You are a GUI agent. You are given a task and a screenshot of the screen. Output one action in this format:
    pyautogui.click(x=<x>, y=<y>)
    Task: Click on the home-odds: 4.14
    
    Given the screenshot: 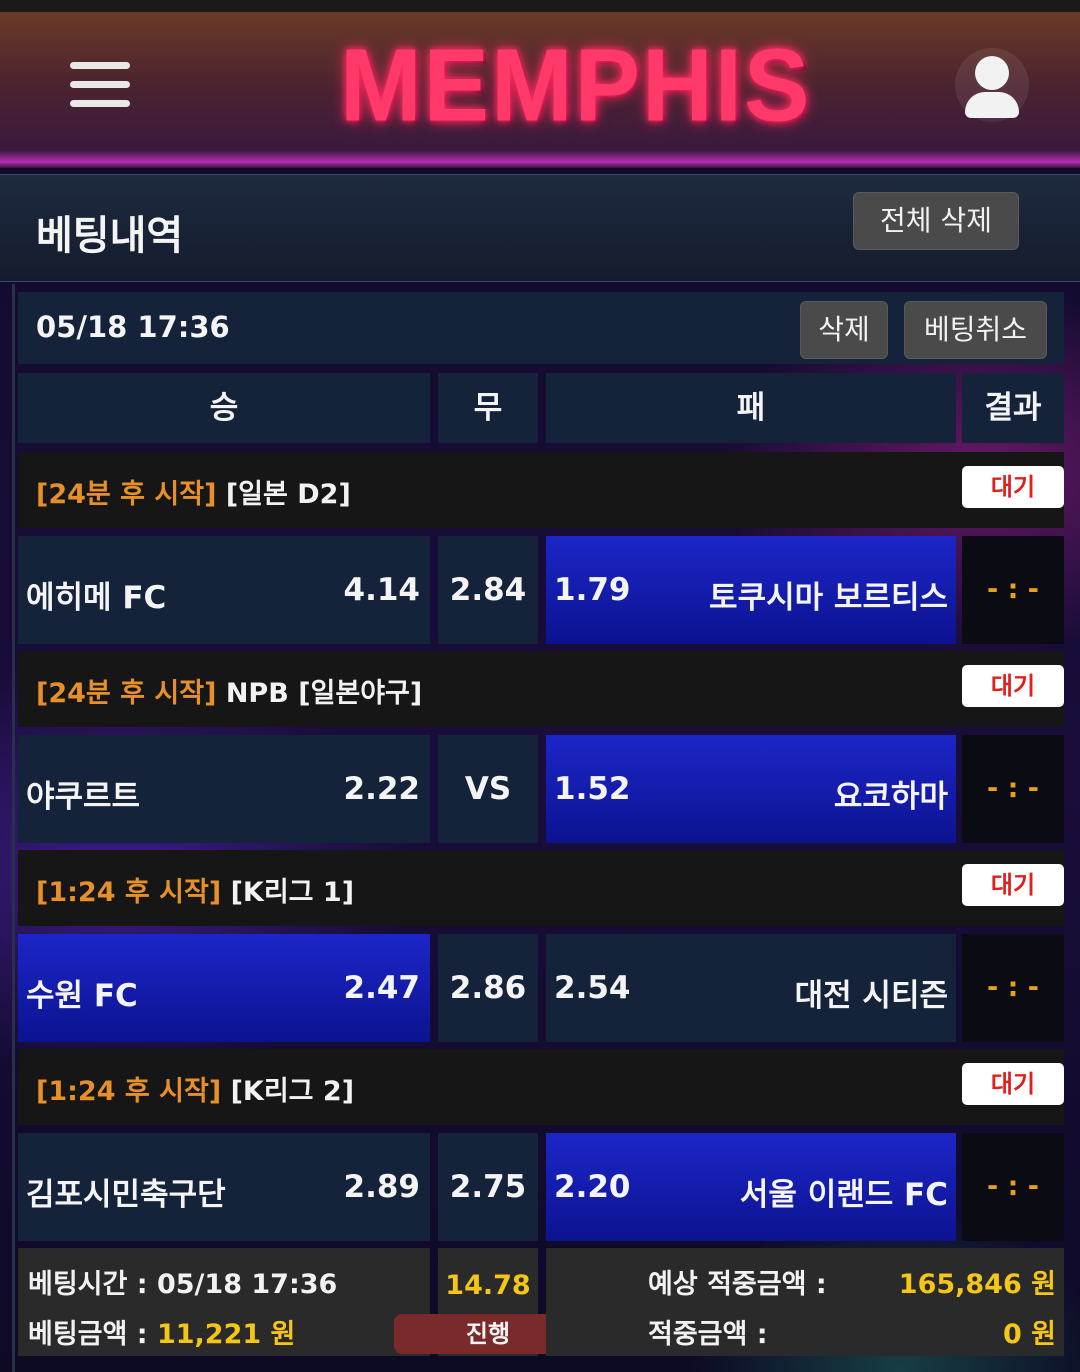 What is the action you would take?
    pyautogui.click(x=382, y=590)
    